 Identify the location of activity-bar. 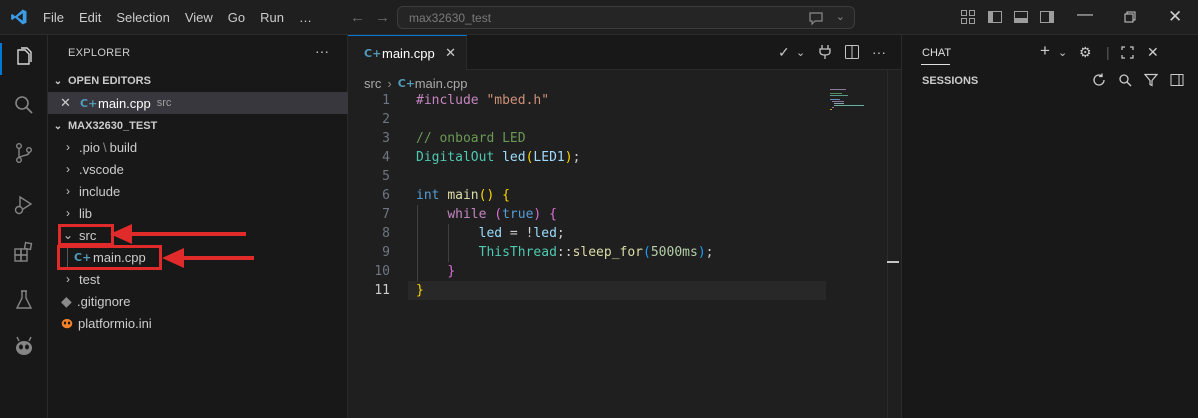
(24, 226).